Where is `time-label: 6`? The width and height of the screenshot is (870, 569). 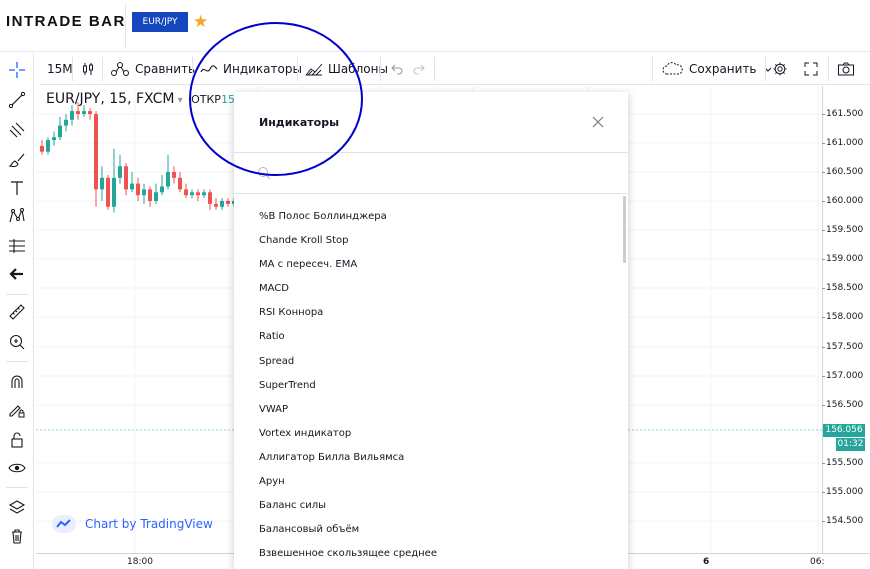
time-label: 6 is located at coordinates (706, 562).